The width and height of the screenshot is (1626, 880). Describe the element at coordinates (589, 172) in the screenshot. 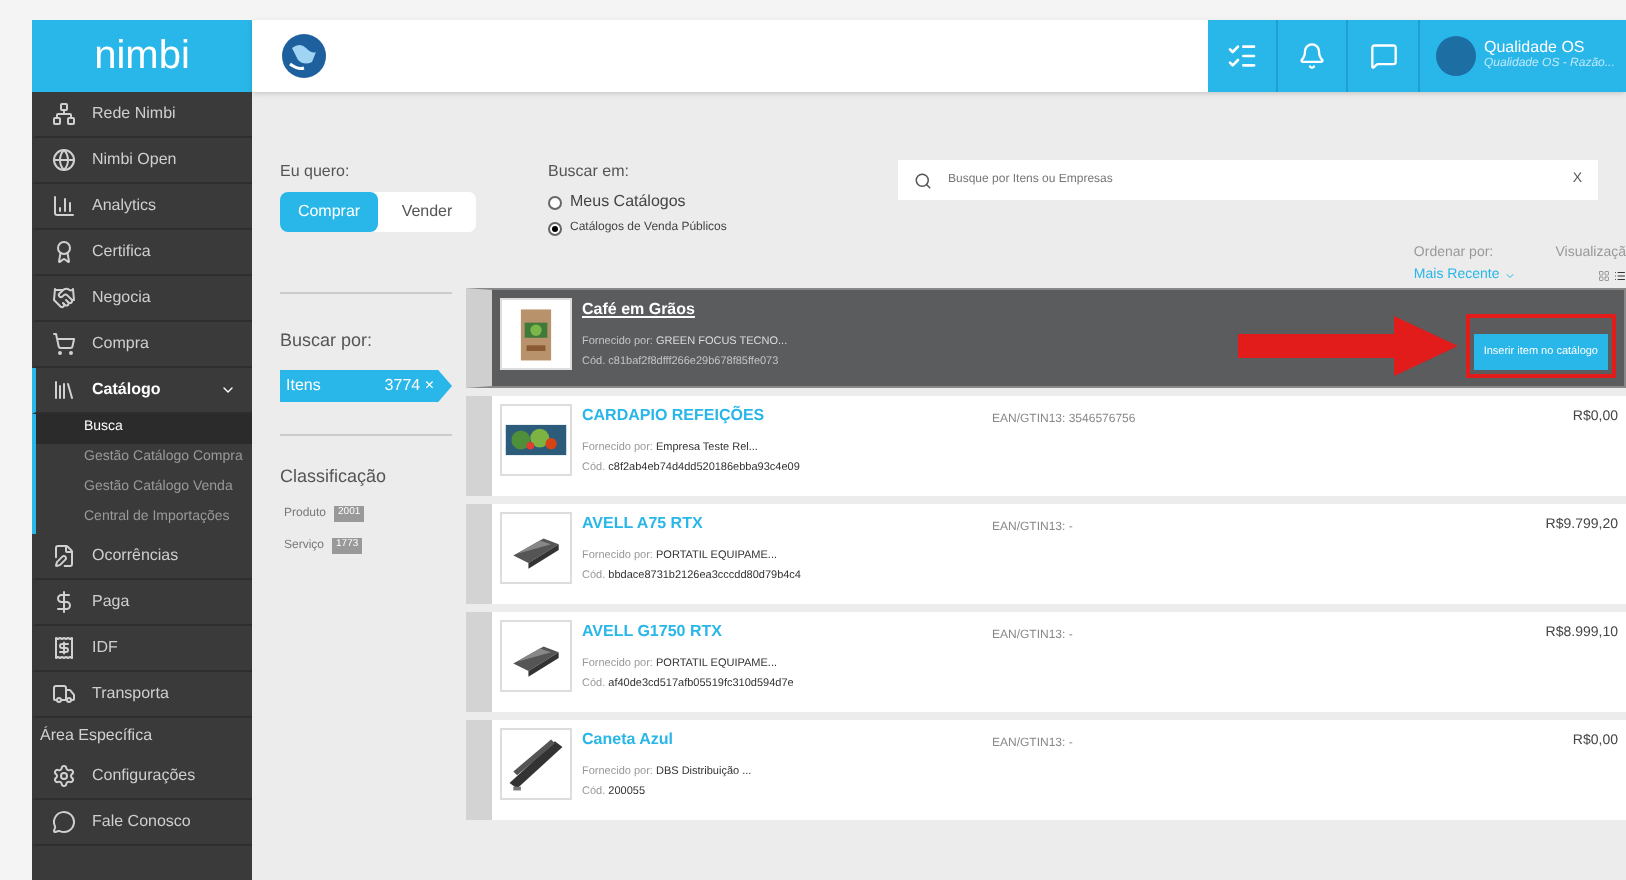

I see `scope-label: Buscar em:` at that location.